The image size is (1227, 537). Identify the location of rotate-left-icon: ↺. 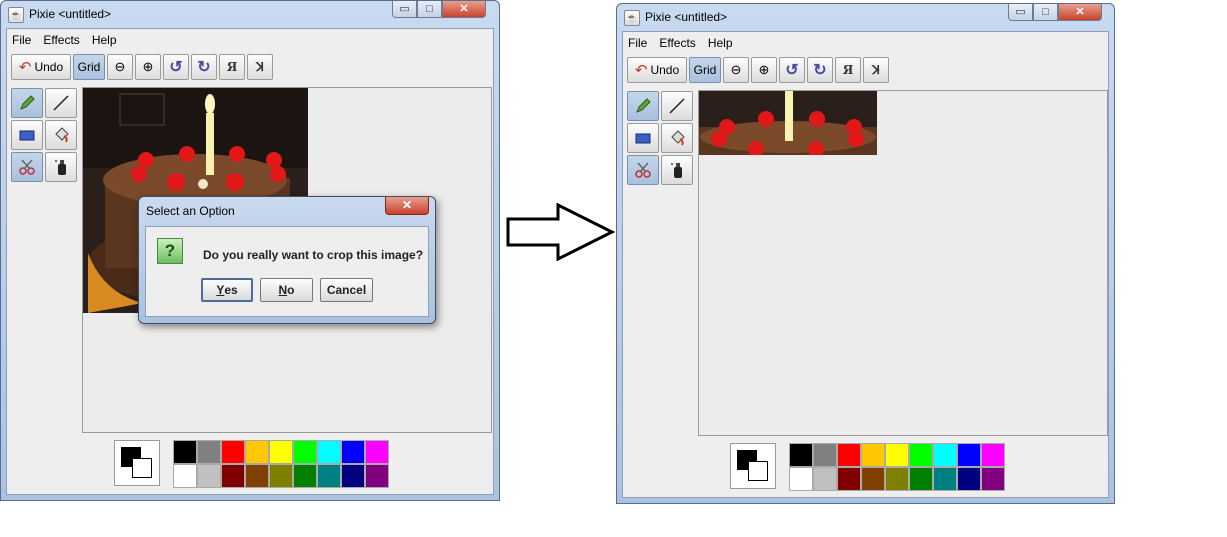
(792, 70).